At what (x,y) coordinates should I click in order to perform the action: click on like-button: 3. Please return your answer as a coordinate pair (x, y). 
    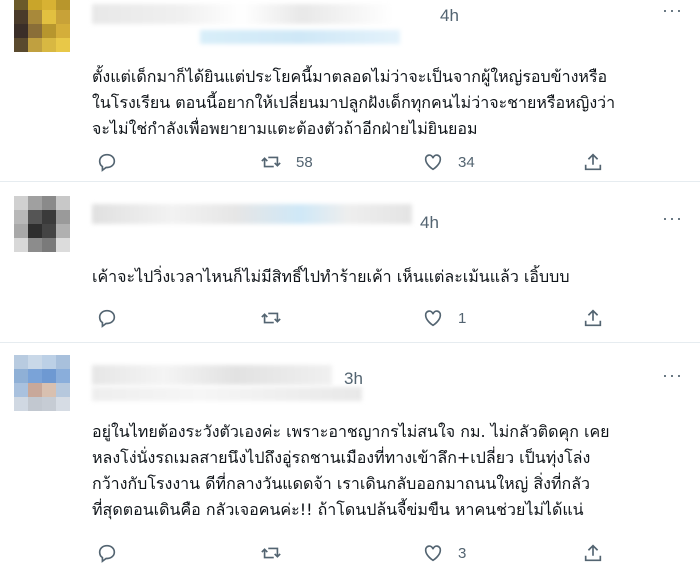
    Looking at the image, I should click on (444, 553).